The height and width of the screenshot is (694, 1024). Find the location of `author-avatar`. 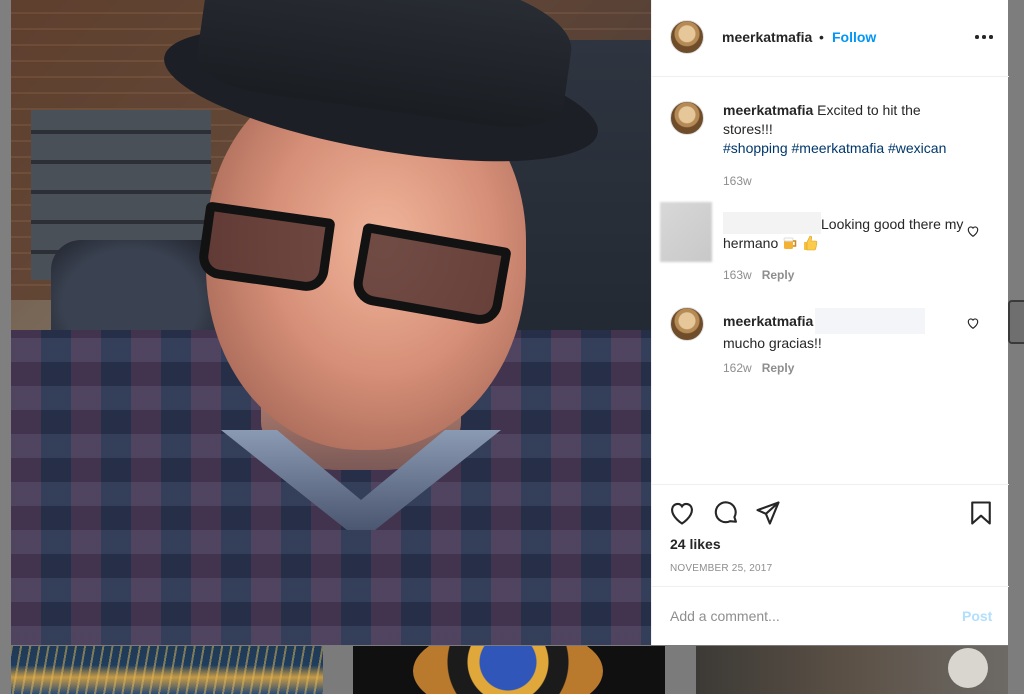

author-avatar is located at coordinates (687, 37).